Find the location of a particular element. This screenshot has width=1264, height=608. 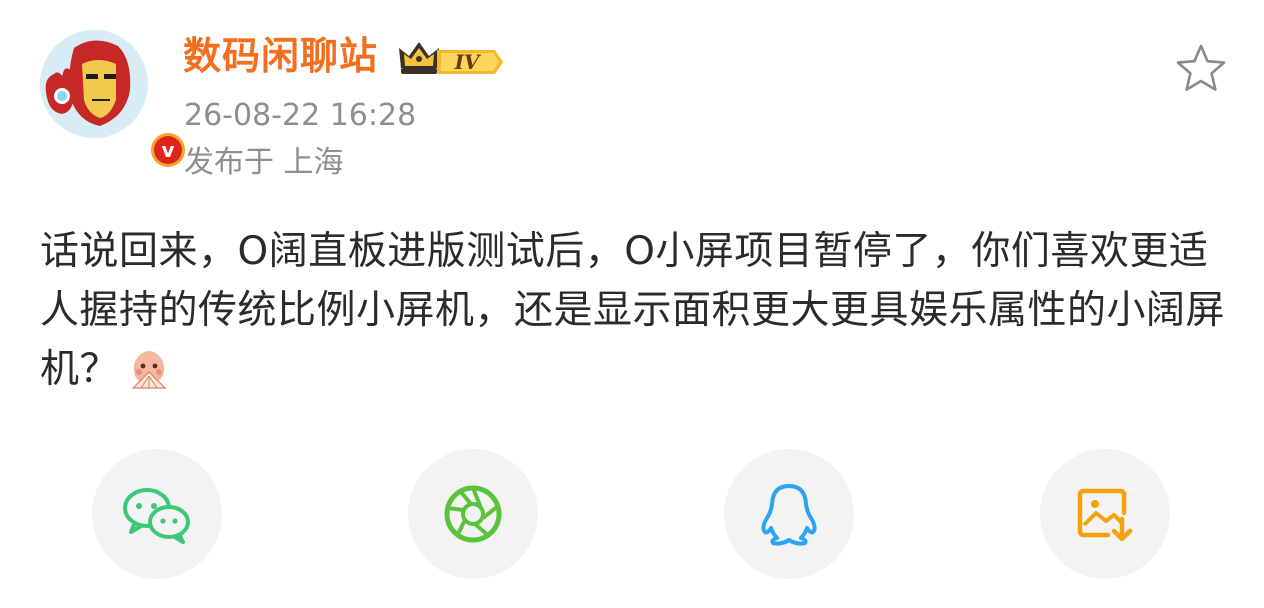

username: 数码闲聊站 is located at coordinates (280, 56).